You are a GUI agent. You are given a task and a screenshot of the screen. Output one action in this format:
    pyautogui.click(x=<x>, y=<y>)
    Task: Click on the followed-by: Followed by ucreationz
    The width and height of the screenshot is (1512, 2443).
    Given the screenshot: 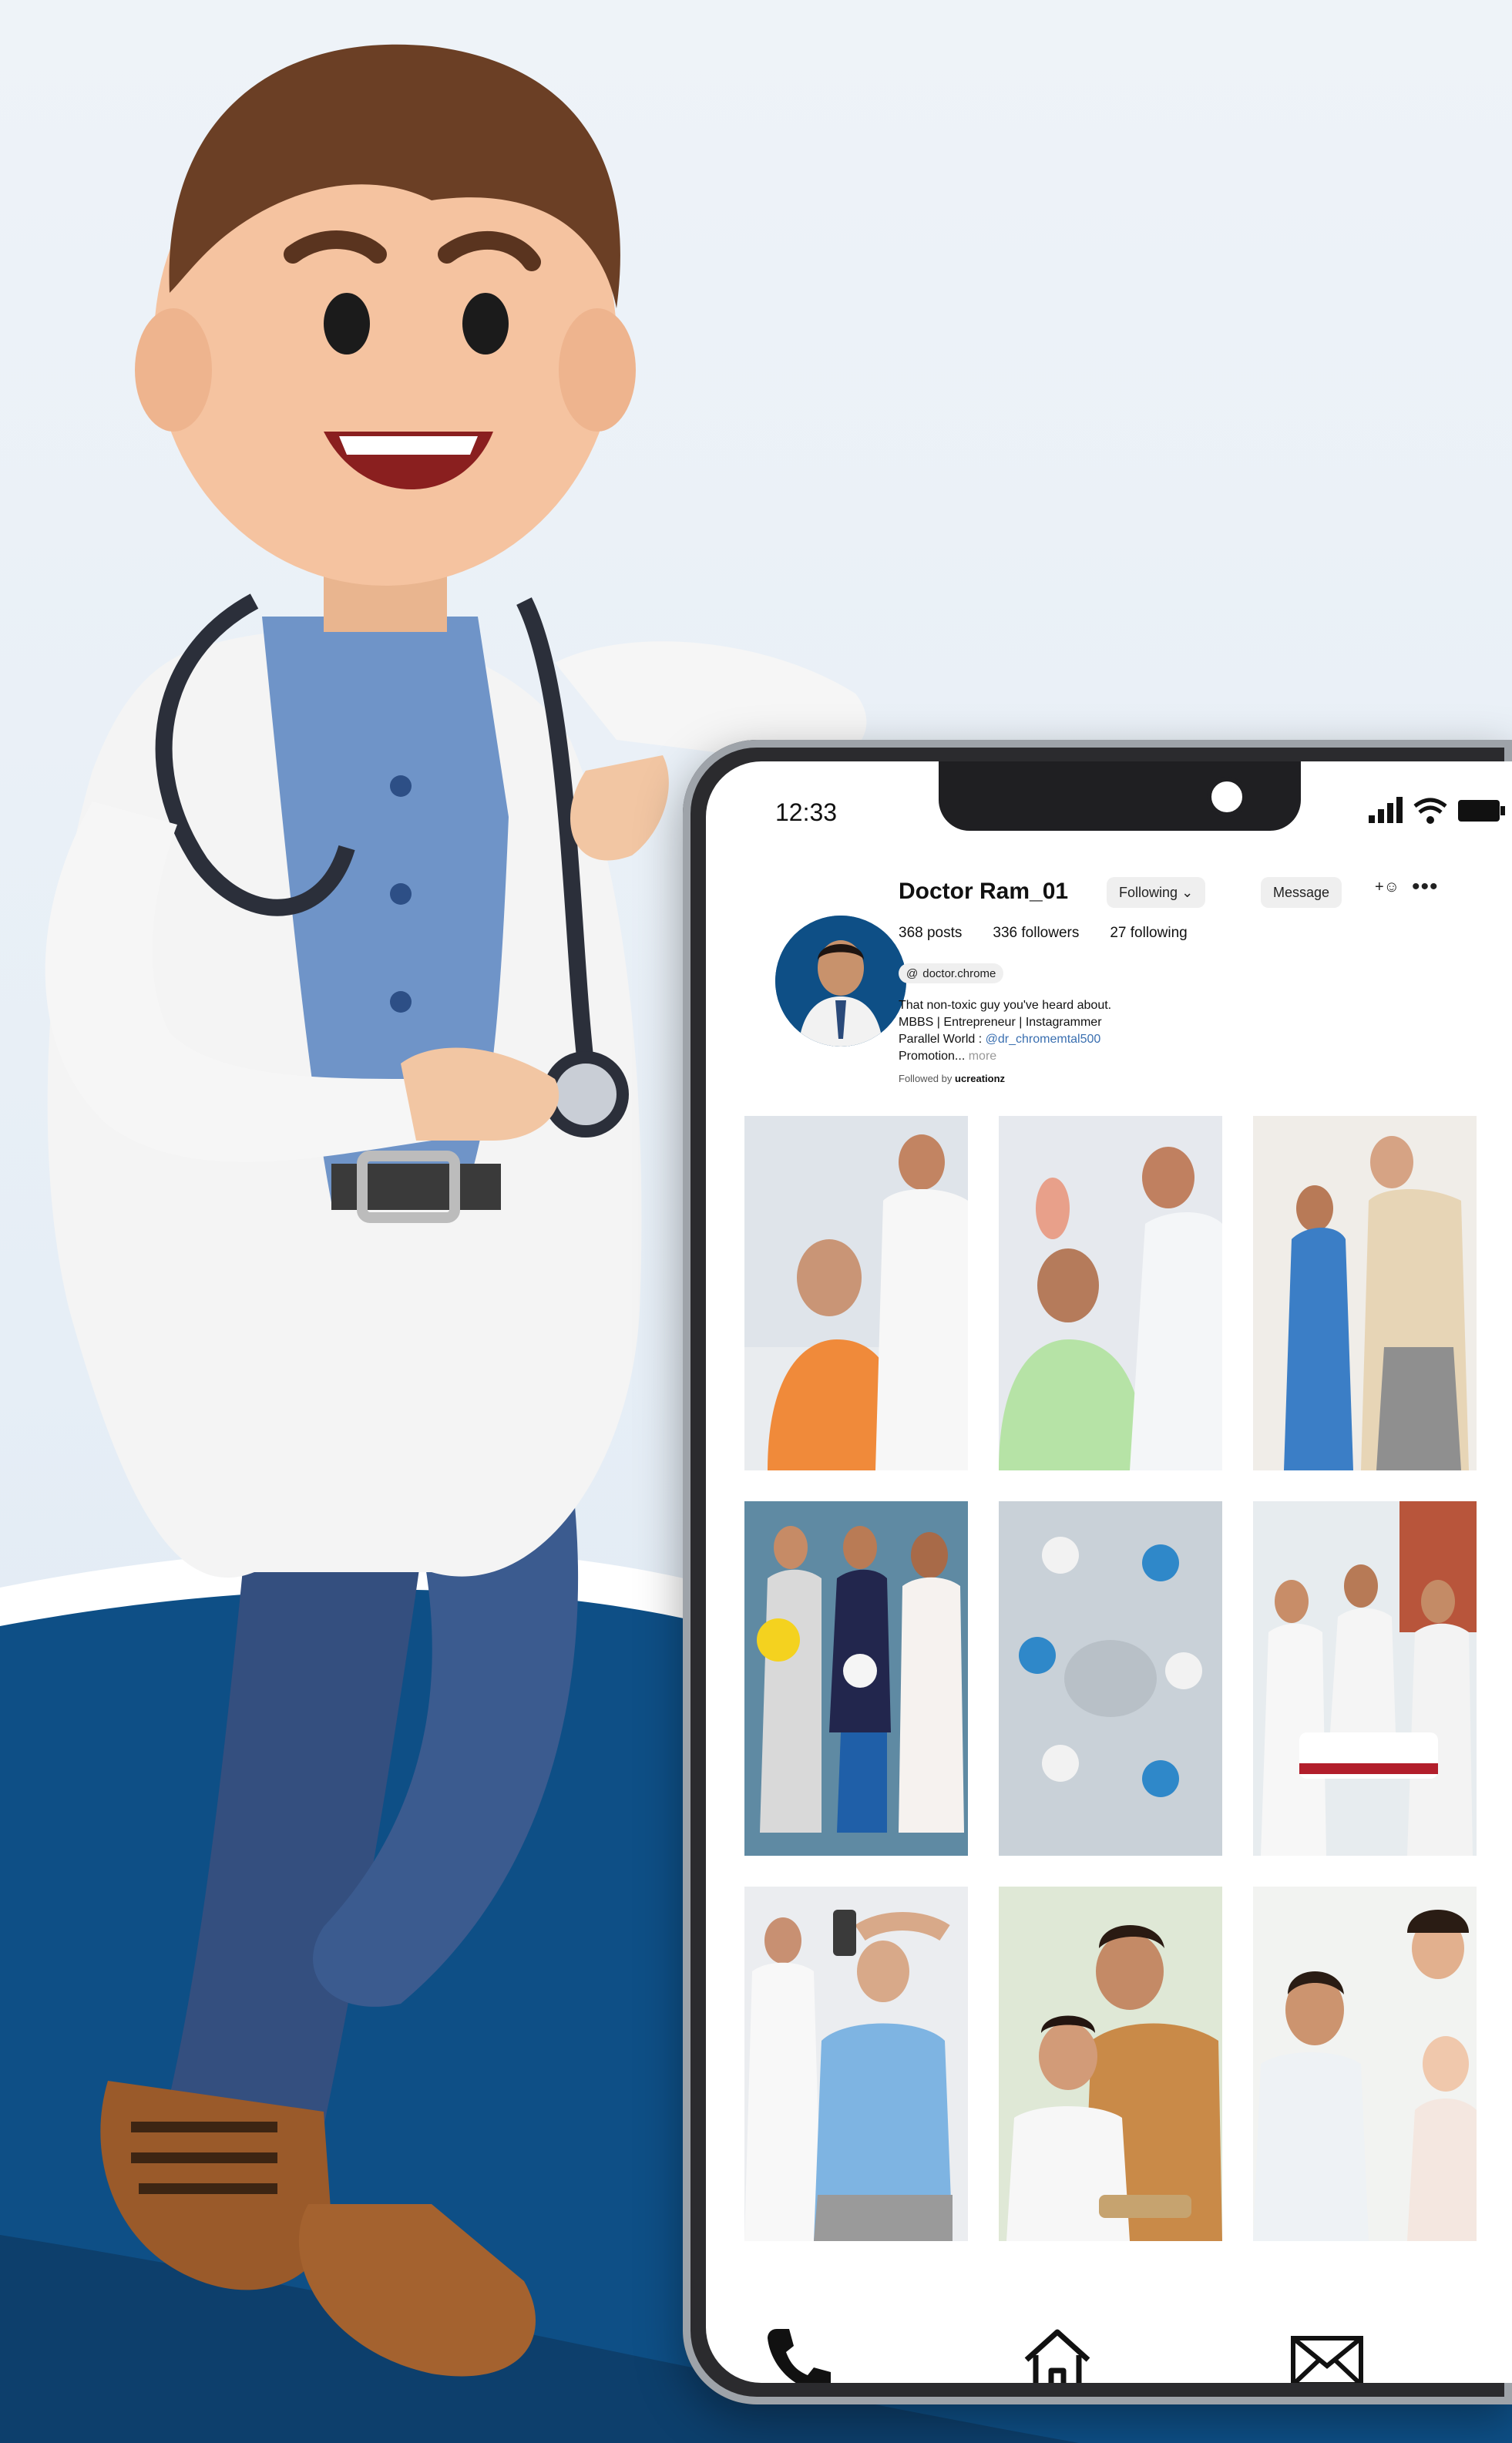 What is the action you would take?
    pyautogui.click(x=952, y=1079)
    